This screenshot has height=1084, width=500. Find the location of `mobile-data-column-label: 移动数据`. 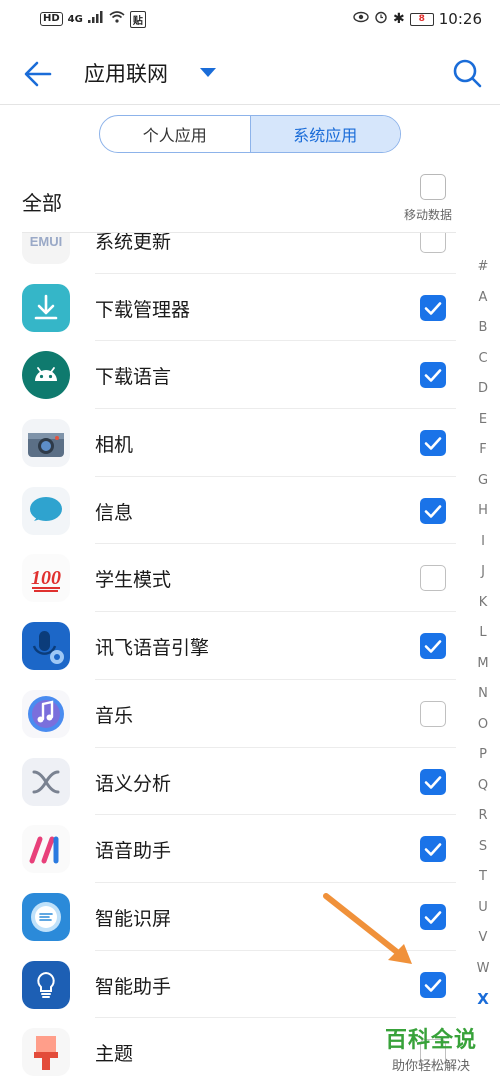

mobile-data-column-label: 移动数据 is located at coordinates (428, 215).